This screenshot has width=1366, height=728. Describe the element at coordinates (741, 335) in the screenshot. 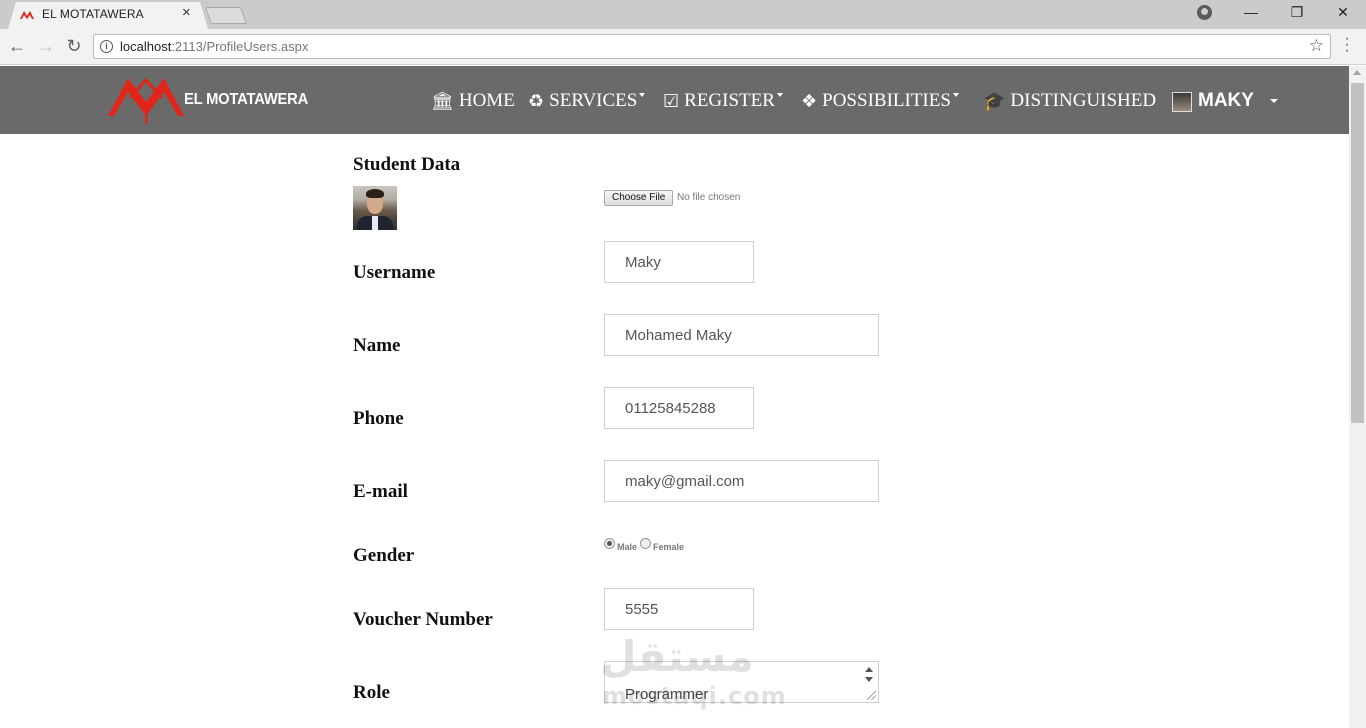

I see `name-input: Mohamed Maky` at that location.